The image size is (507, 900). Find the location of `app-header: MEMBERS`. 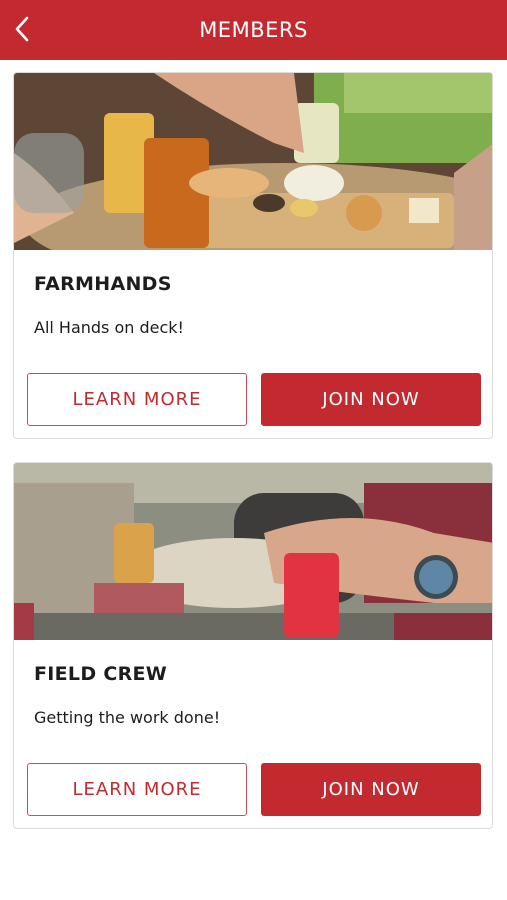

app-header: MEMBERS is located at coordinates (253, 30).